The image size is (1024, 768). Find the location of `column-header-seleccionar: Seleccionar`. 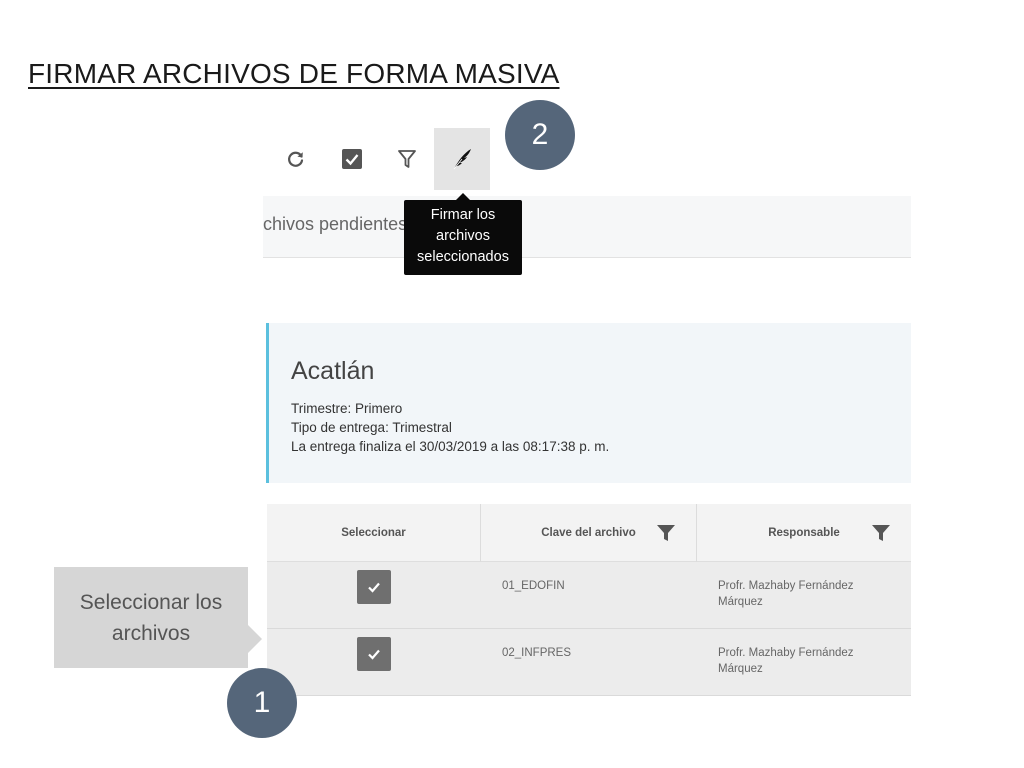

column-header-seleccionar: Seleccionar is located at coordinates (373, 533).